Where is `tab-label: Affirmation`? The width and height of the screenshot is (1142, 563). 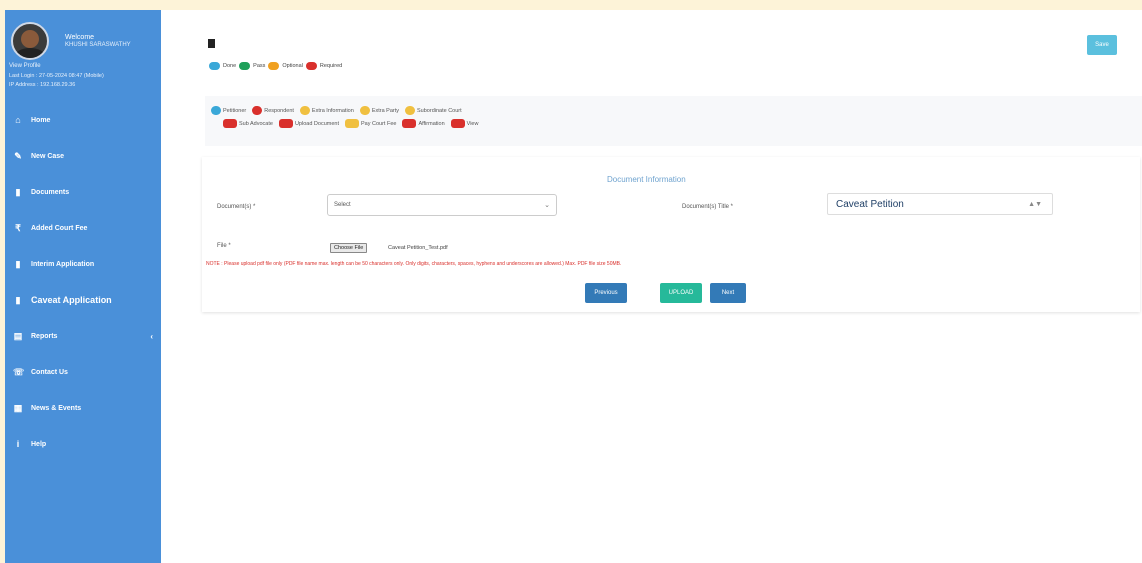
tab-label: Affirmation is located at coordinates (431, 123).